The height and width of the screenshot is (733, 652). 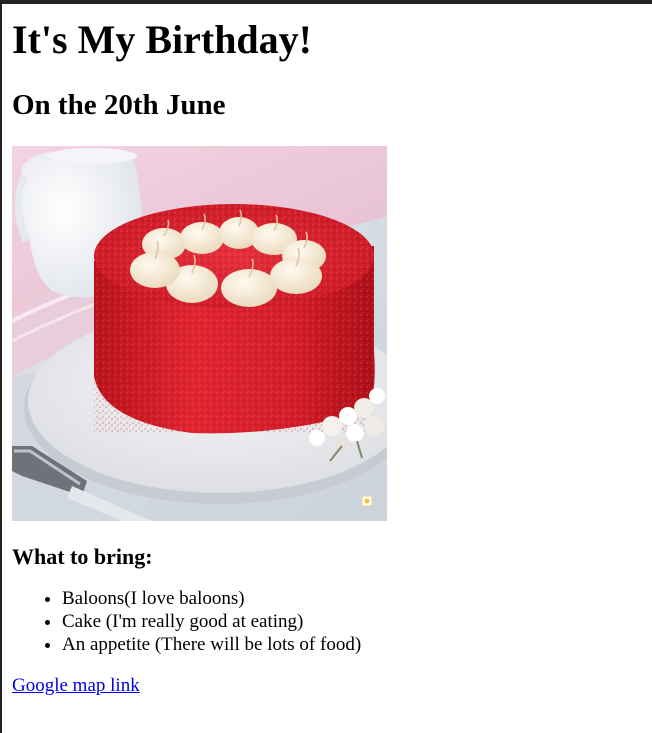 What do you see at coordinates (224, 644) in the screenshot?
I see `list-item: An appetite (There will be lots of food)` at bounding box center [224, 644].